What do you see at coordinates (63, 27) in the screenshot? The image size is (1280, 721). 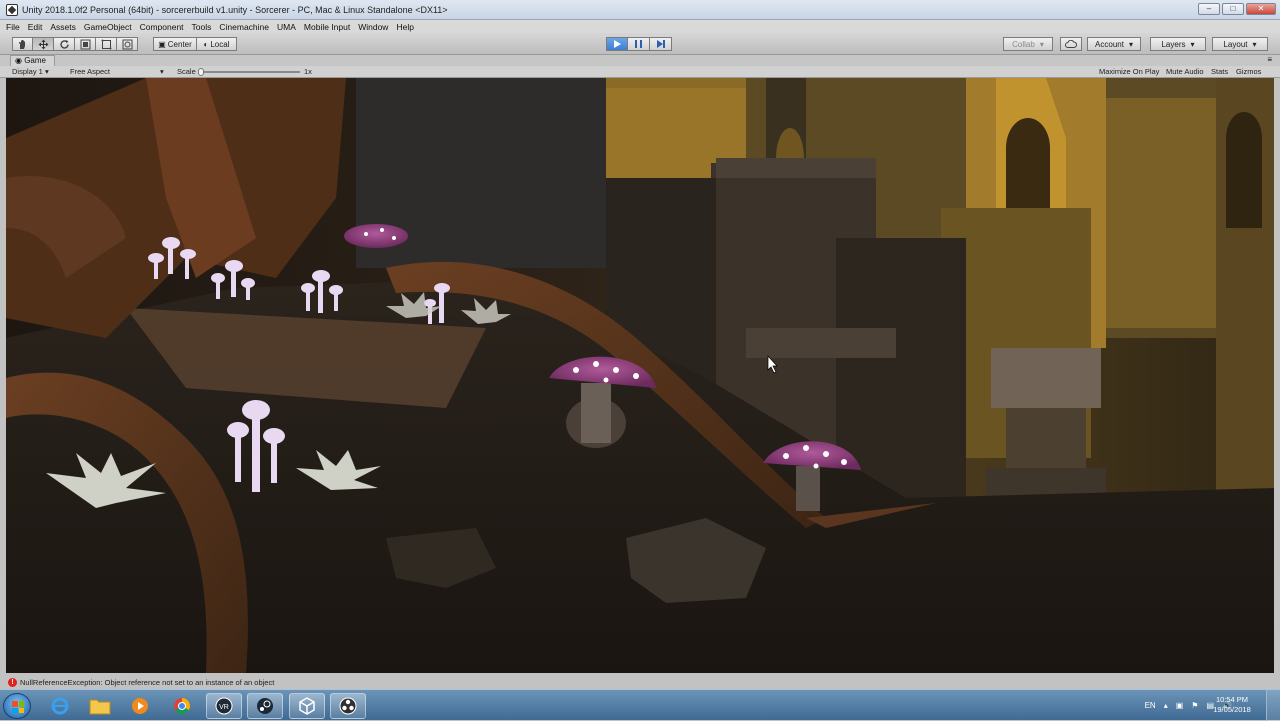 I see `menu-assets: Assets` at bounding box center [63, 27].